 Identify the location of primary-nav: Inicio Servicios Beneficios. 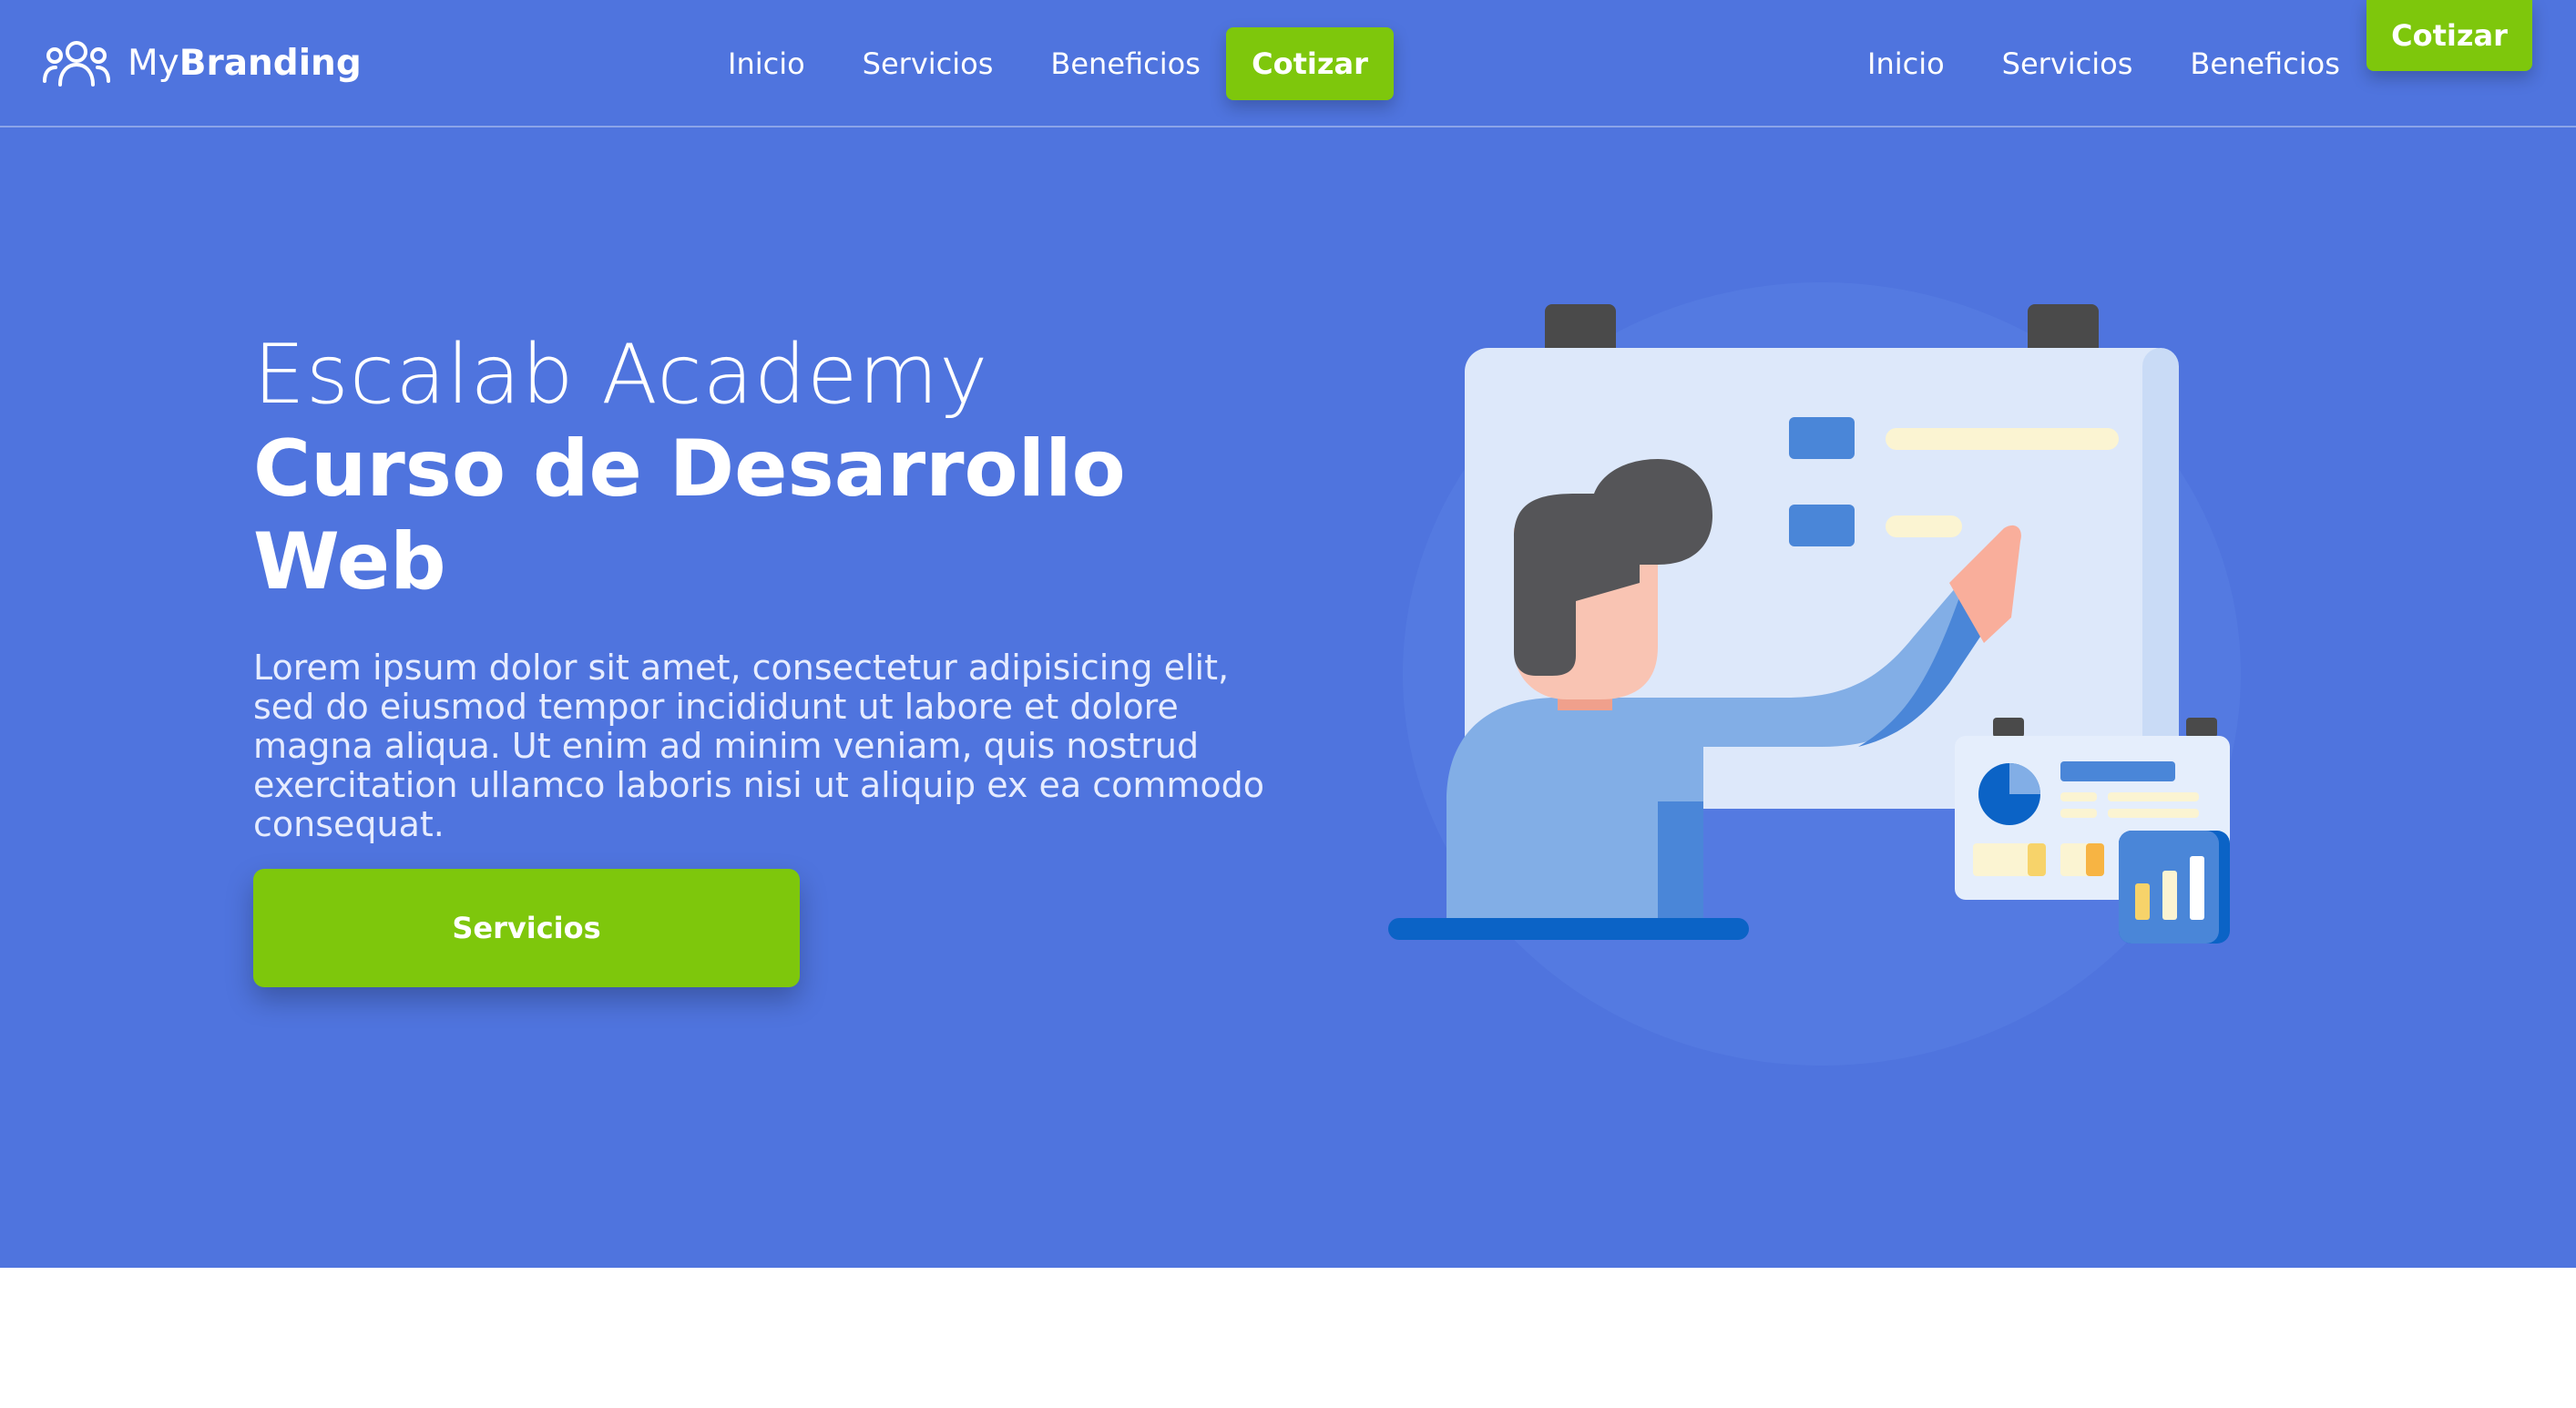
(979, 63).